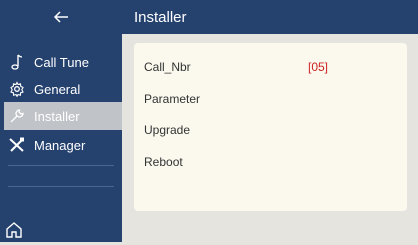 This screenshot has width=418, height=245. Describe the element at coordinates (17, 145) in the screenshot. I see `tools-icon` at that location.